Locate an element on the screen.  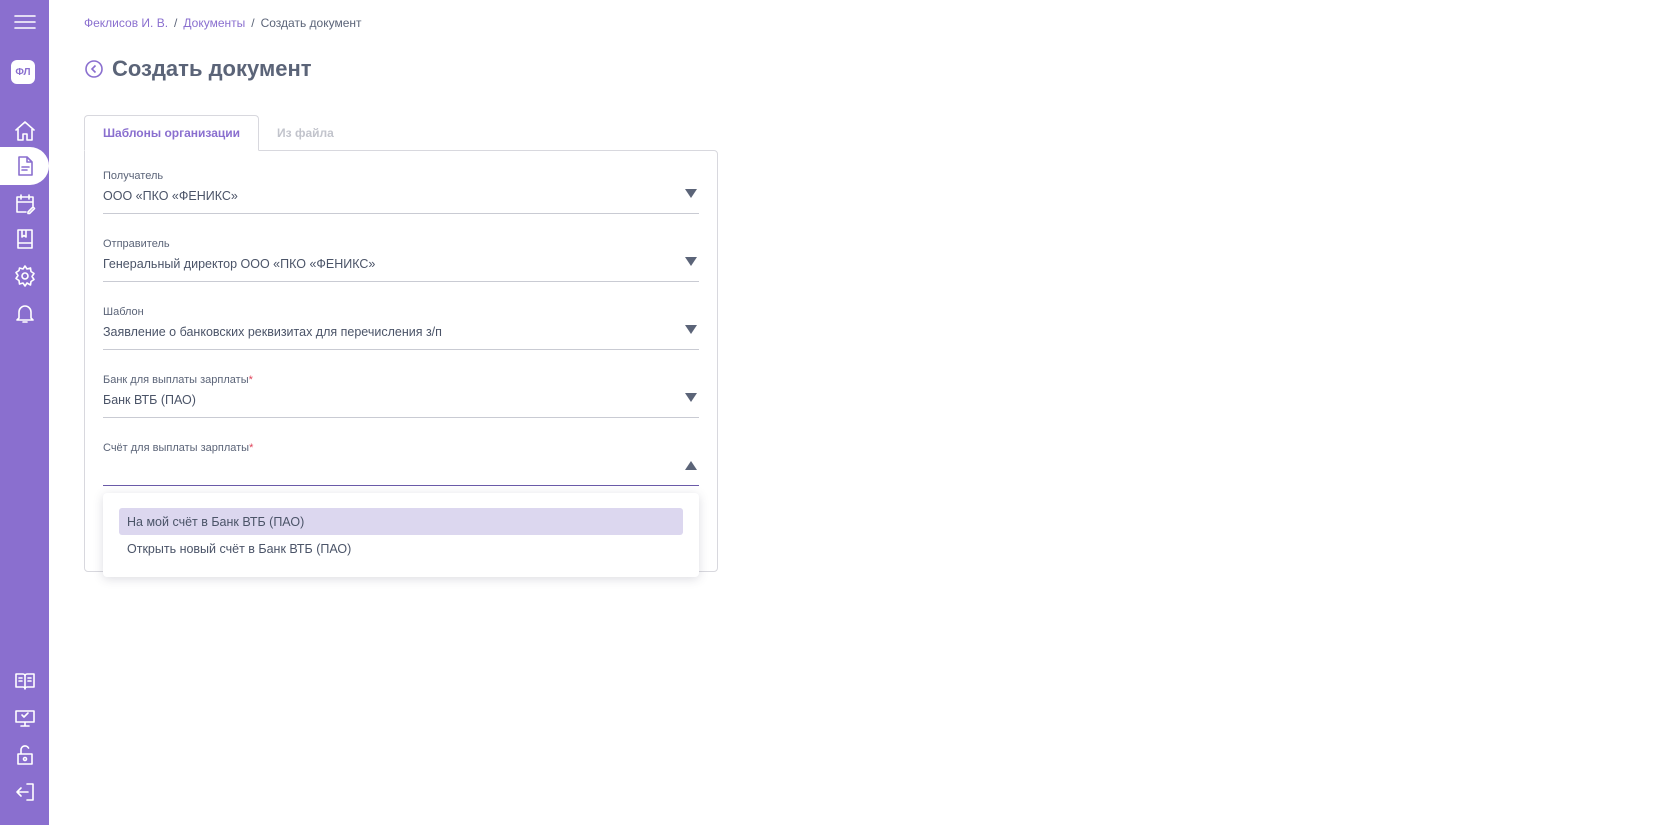
back-arrow-icon is located at coordinates (94, 69).